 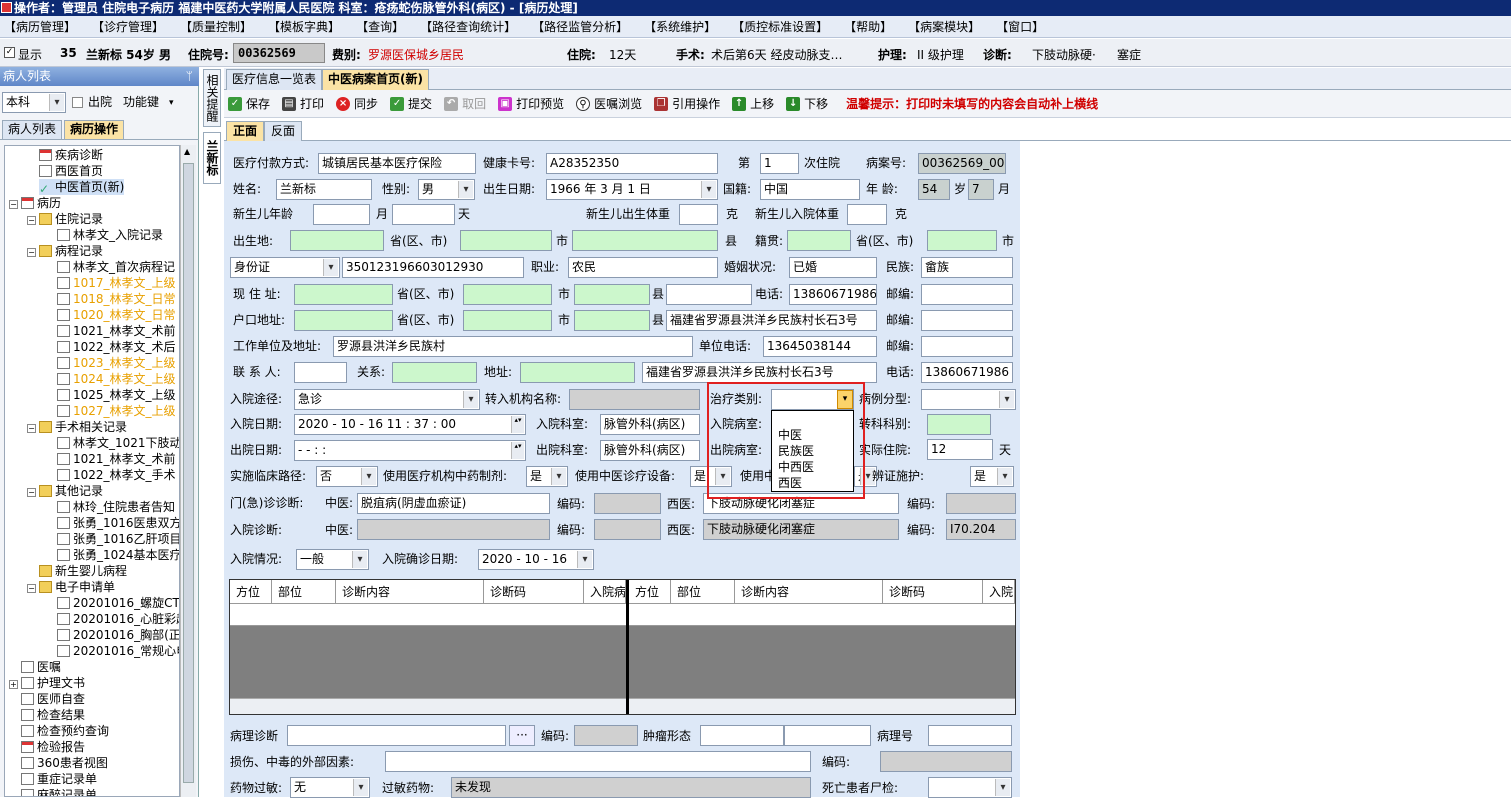 What do you see at coordinates (65, 491) in the screenshot?
I see `tree-item: − 其他记录` at bounding box center [65, 491].